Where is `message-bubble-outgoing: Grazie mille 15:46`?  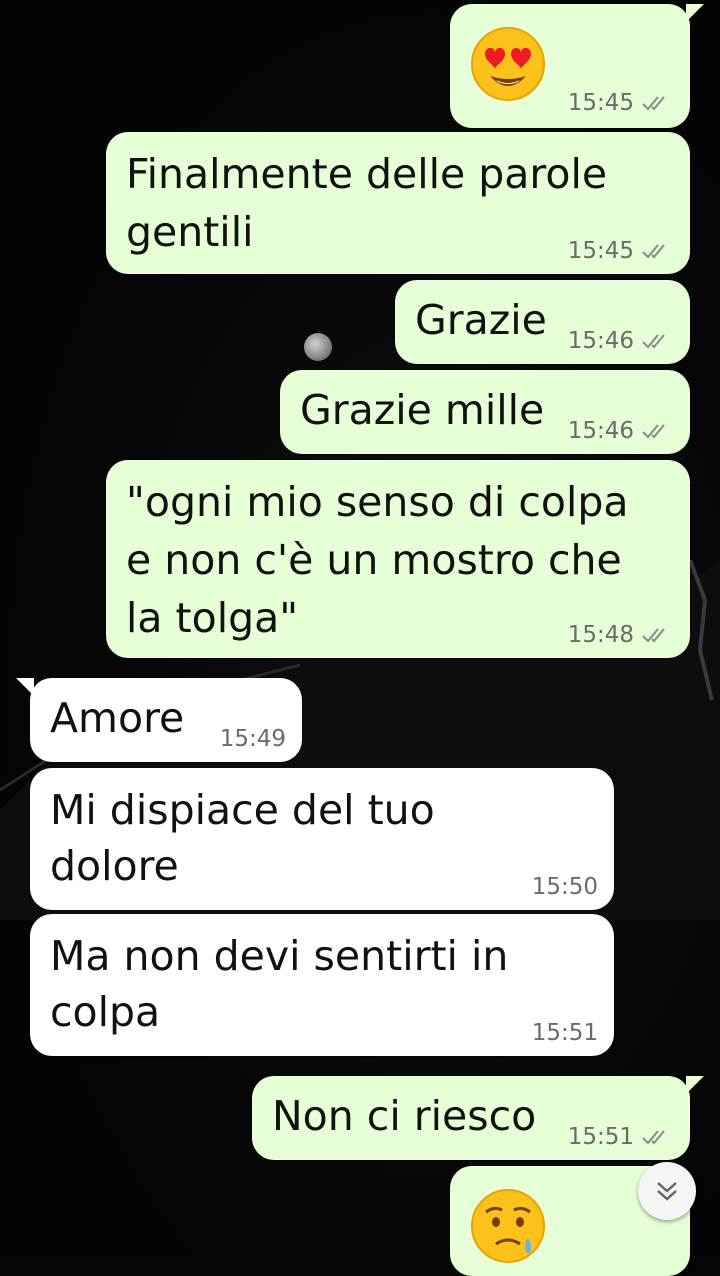 message-bubble-outgoing: Grazie mille 15:46 is located at coordinates (485, 412).